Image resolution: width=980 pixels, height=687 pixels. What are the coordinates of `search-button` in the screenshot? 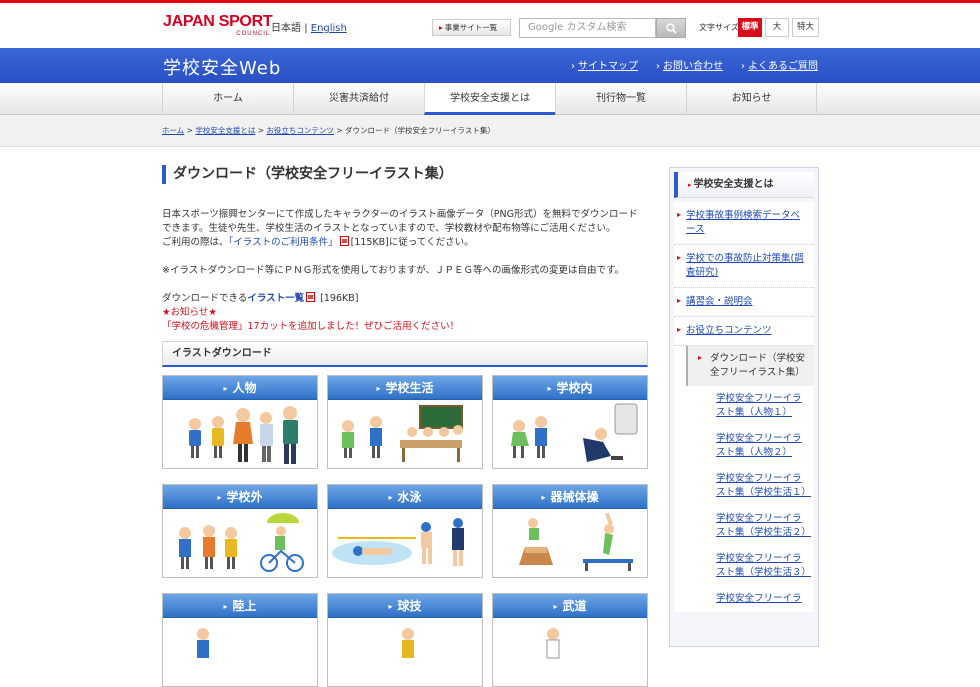 It's located at (671, 28).